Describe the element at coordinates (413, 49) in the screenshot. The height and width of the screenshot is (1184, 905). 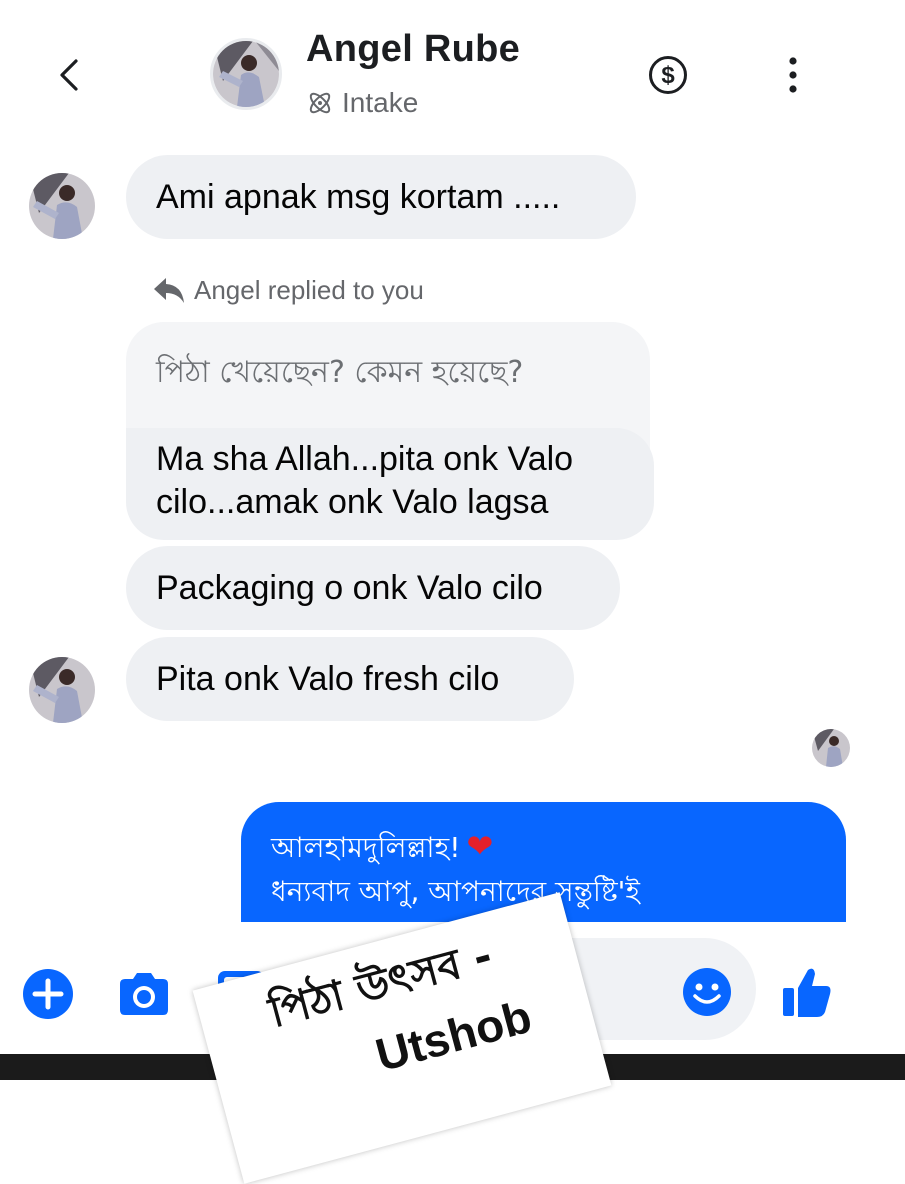
I see `contact-name: Angel Rube` at that location.